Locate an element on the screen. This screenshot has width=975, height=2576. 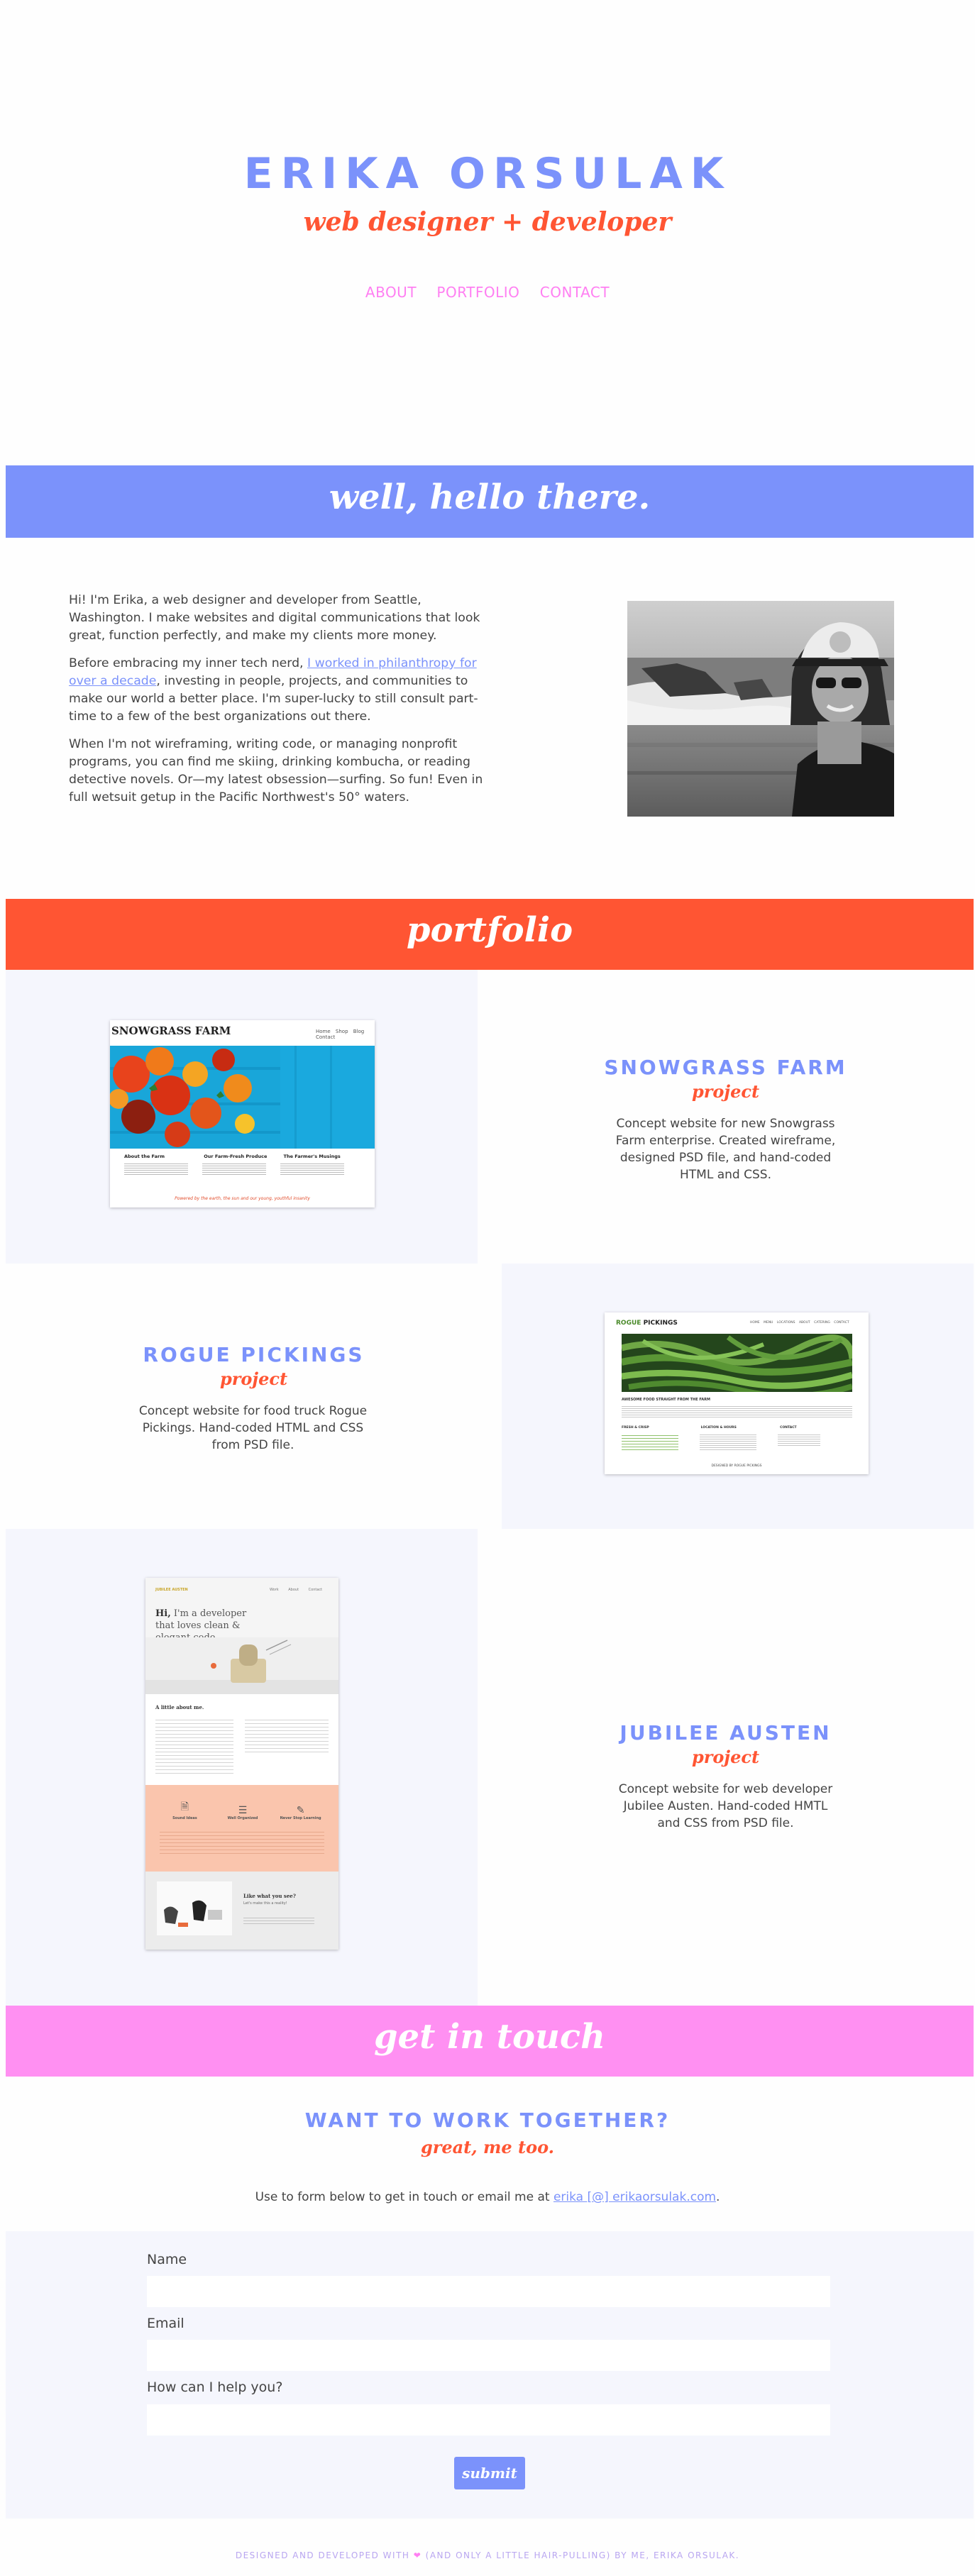
snowgrass-brand: SNOWGRASS FARM is located at coordinates (171, 1030).